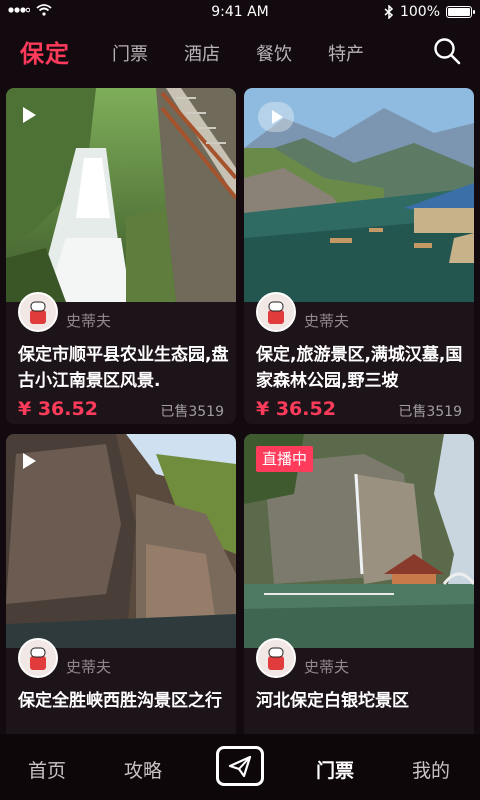 Image resolution: width=480 pixels, height=800 pixels. What do you see at coordinates (447, 51) in the screenshot?
I see `search-icon` at bounding box center [447, 51].